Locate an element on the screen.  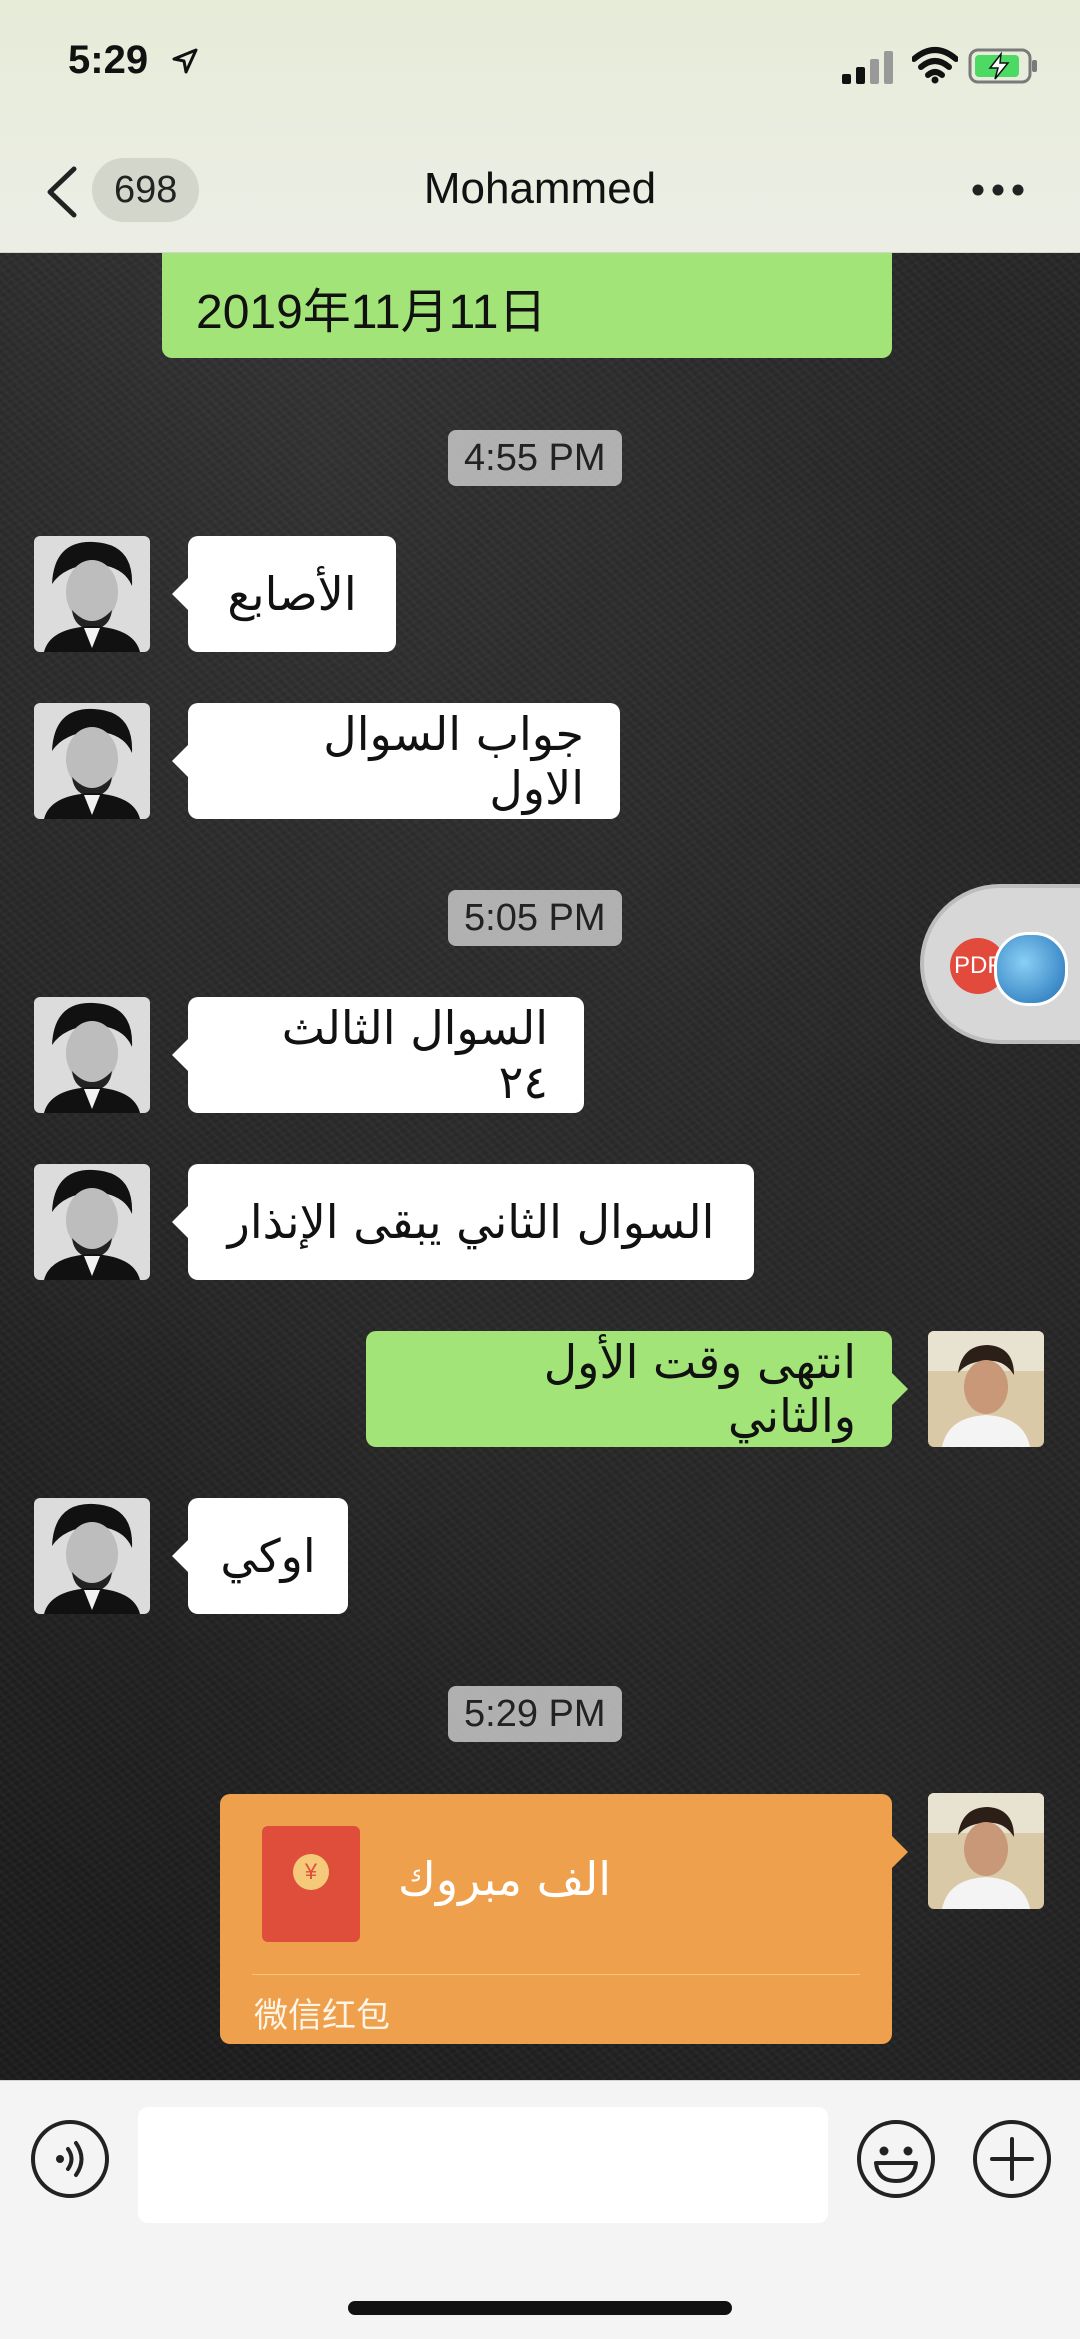
wifi-icon is located at coordinates (935, 65).